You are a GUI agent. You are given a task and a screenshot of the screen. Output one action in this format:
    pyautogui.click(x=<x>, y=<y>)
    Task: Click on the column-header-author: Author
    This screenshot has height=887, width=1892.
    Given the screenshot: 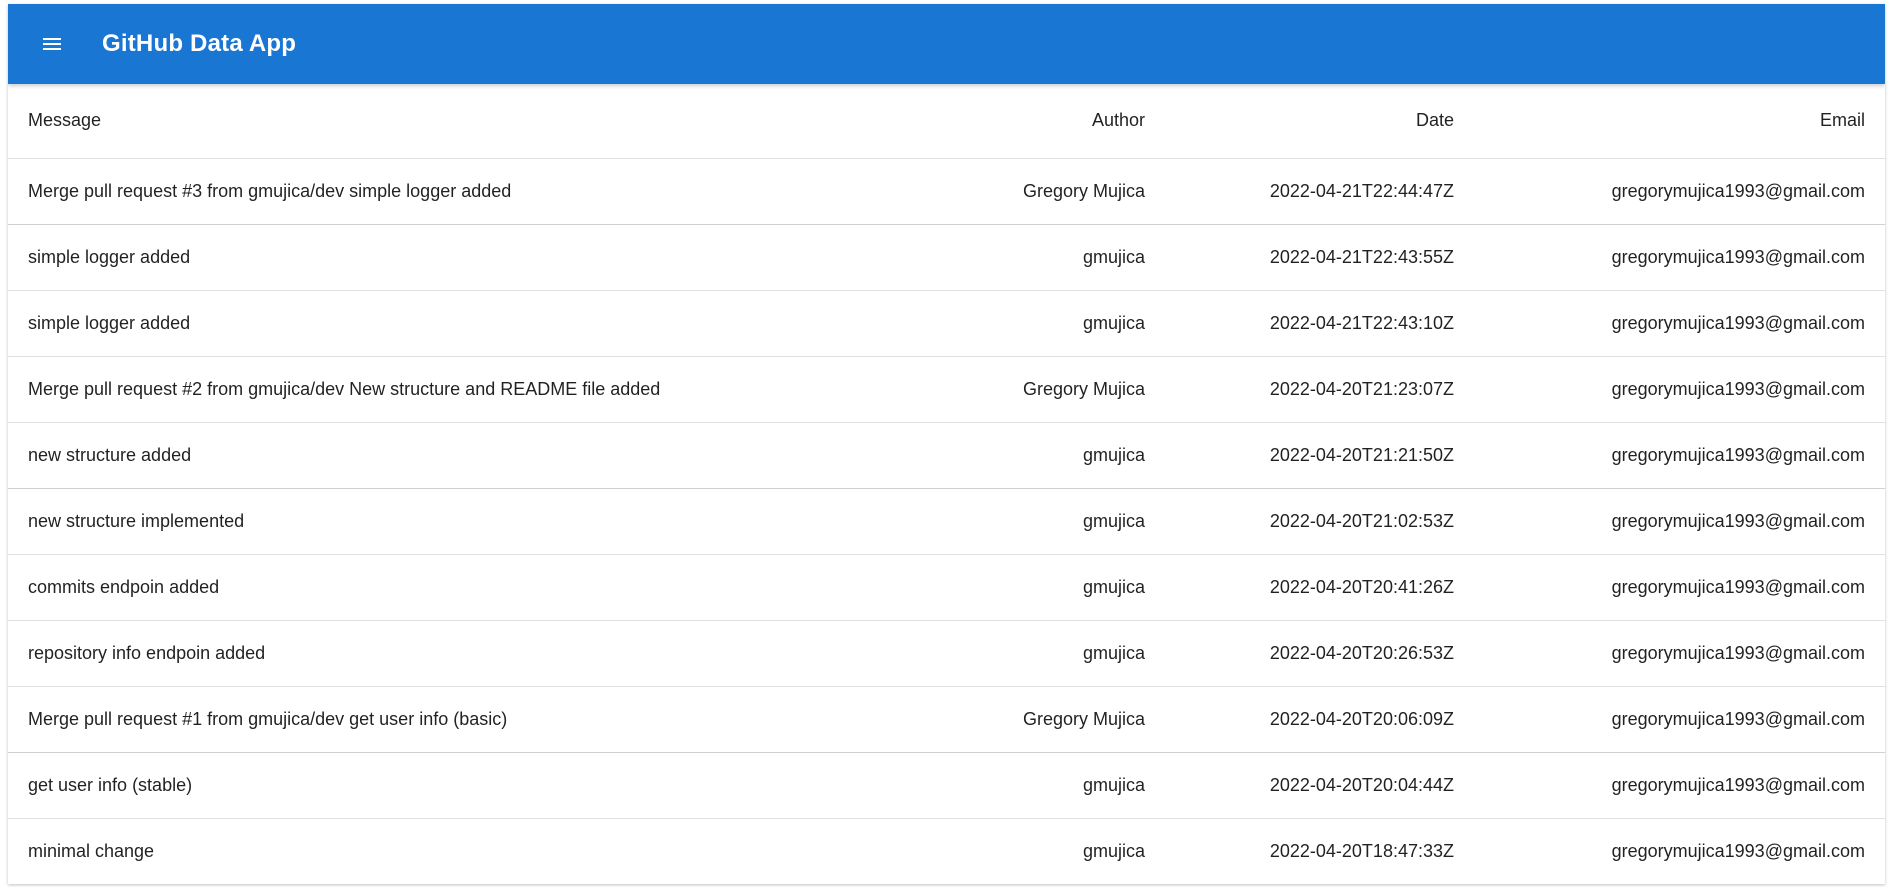 What is the action you would take?
    pyautogui.click(x=1046, y=121)
    